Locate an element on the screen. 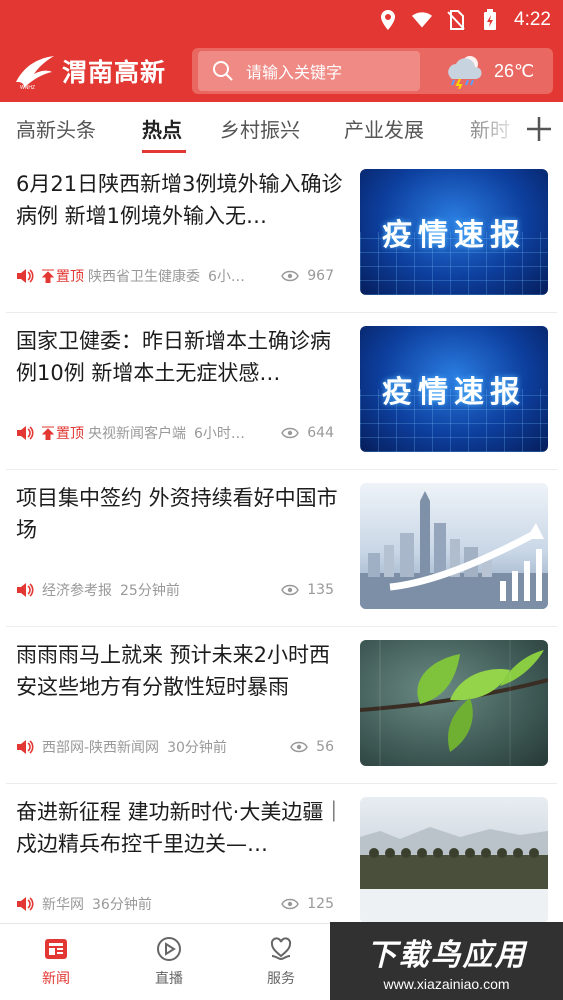 The height and width of the screenshot is (1000, 563). search-bar: 请输入关键字 26℃ is located at coordinates (372, 71).